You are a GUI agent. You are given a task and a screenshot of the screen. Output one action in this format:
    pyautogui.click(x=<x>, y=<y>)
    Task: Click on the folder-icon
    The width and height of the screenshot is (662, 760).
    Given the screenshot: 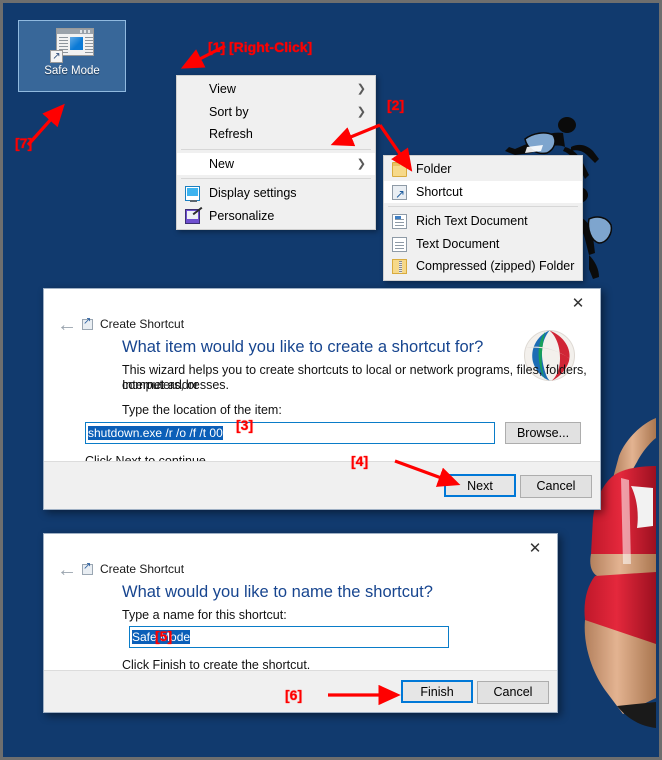 What is the action you would take?
    pyautogui.click(x=399, y=169)
    